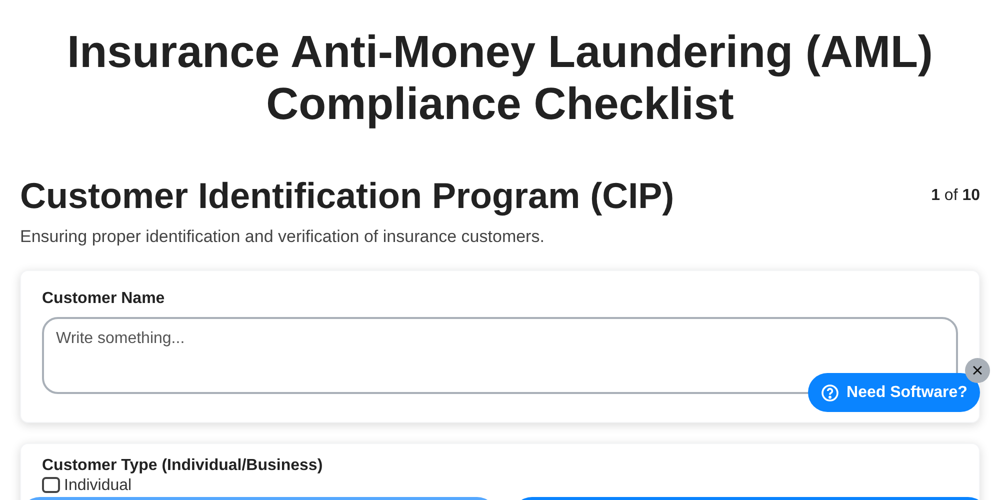  Describe the element at coordinates (183, 466) in the screenshot. I see `question-label: Customer Type (Individual/Business)` at that location.